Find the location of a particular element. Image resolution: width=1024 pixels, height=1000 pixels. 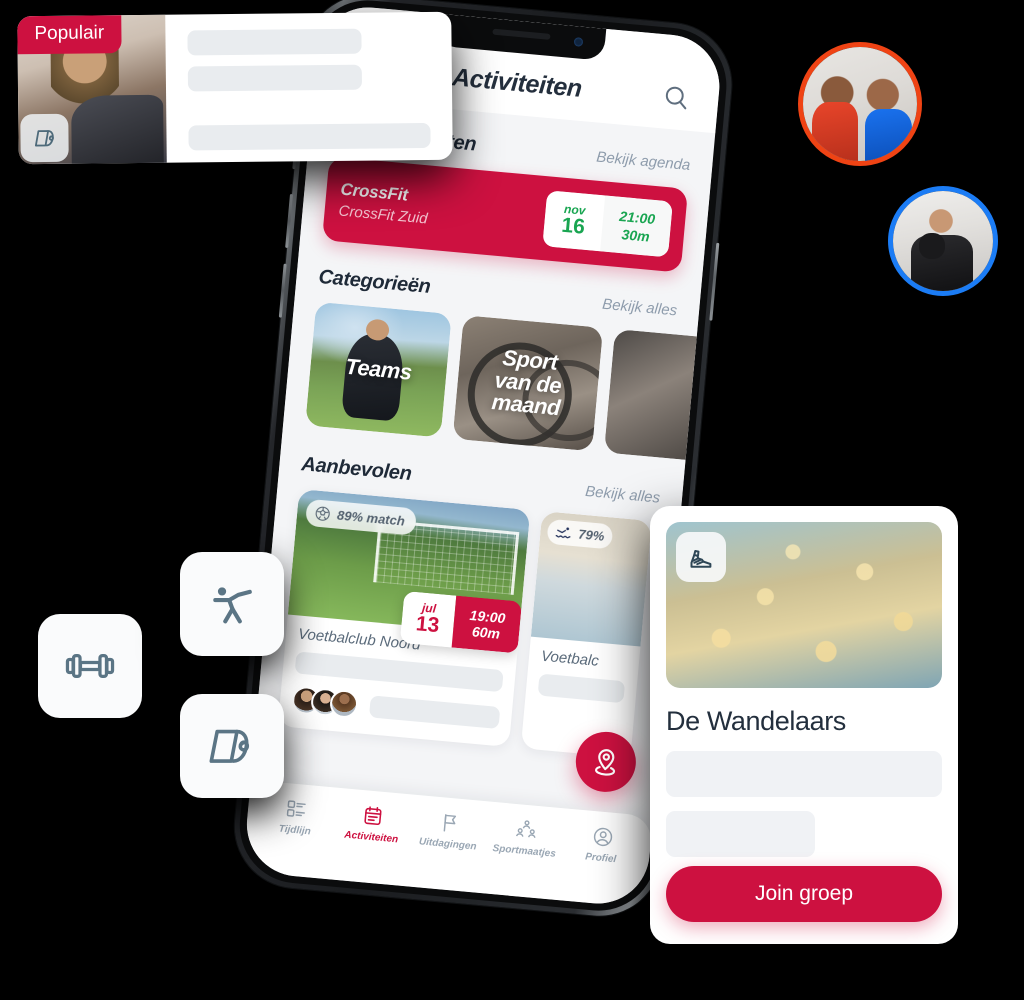

match-percentage: 89% match is located at coordinates (371, 518).